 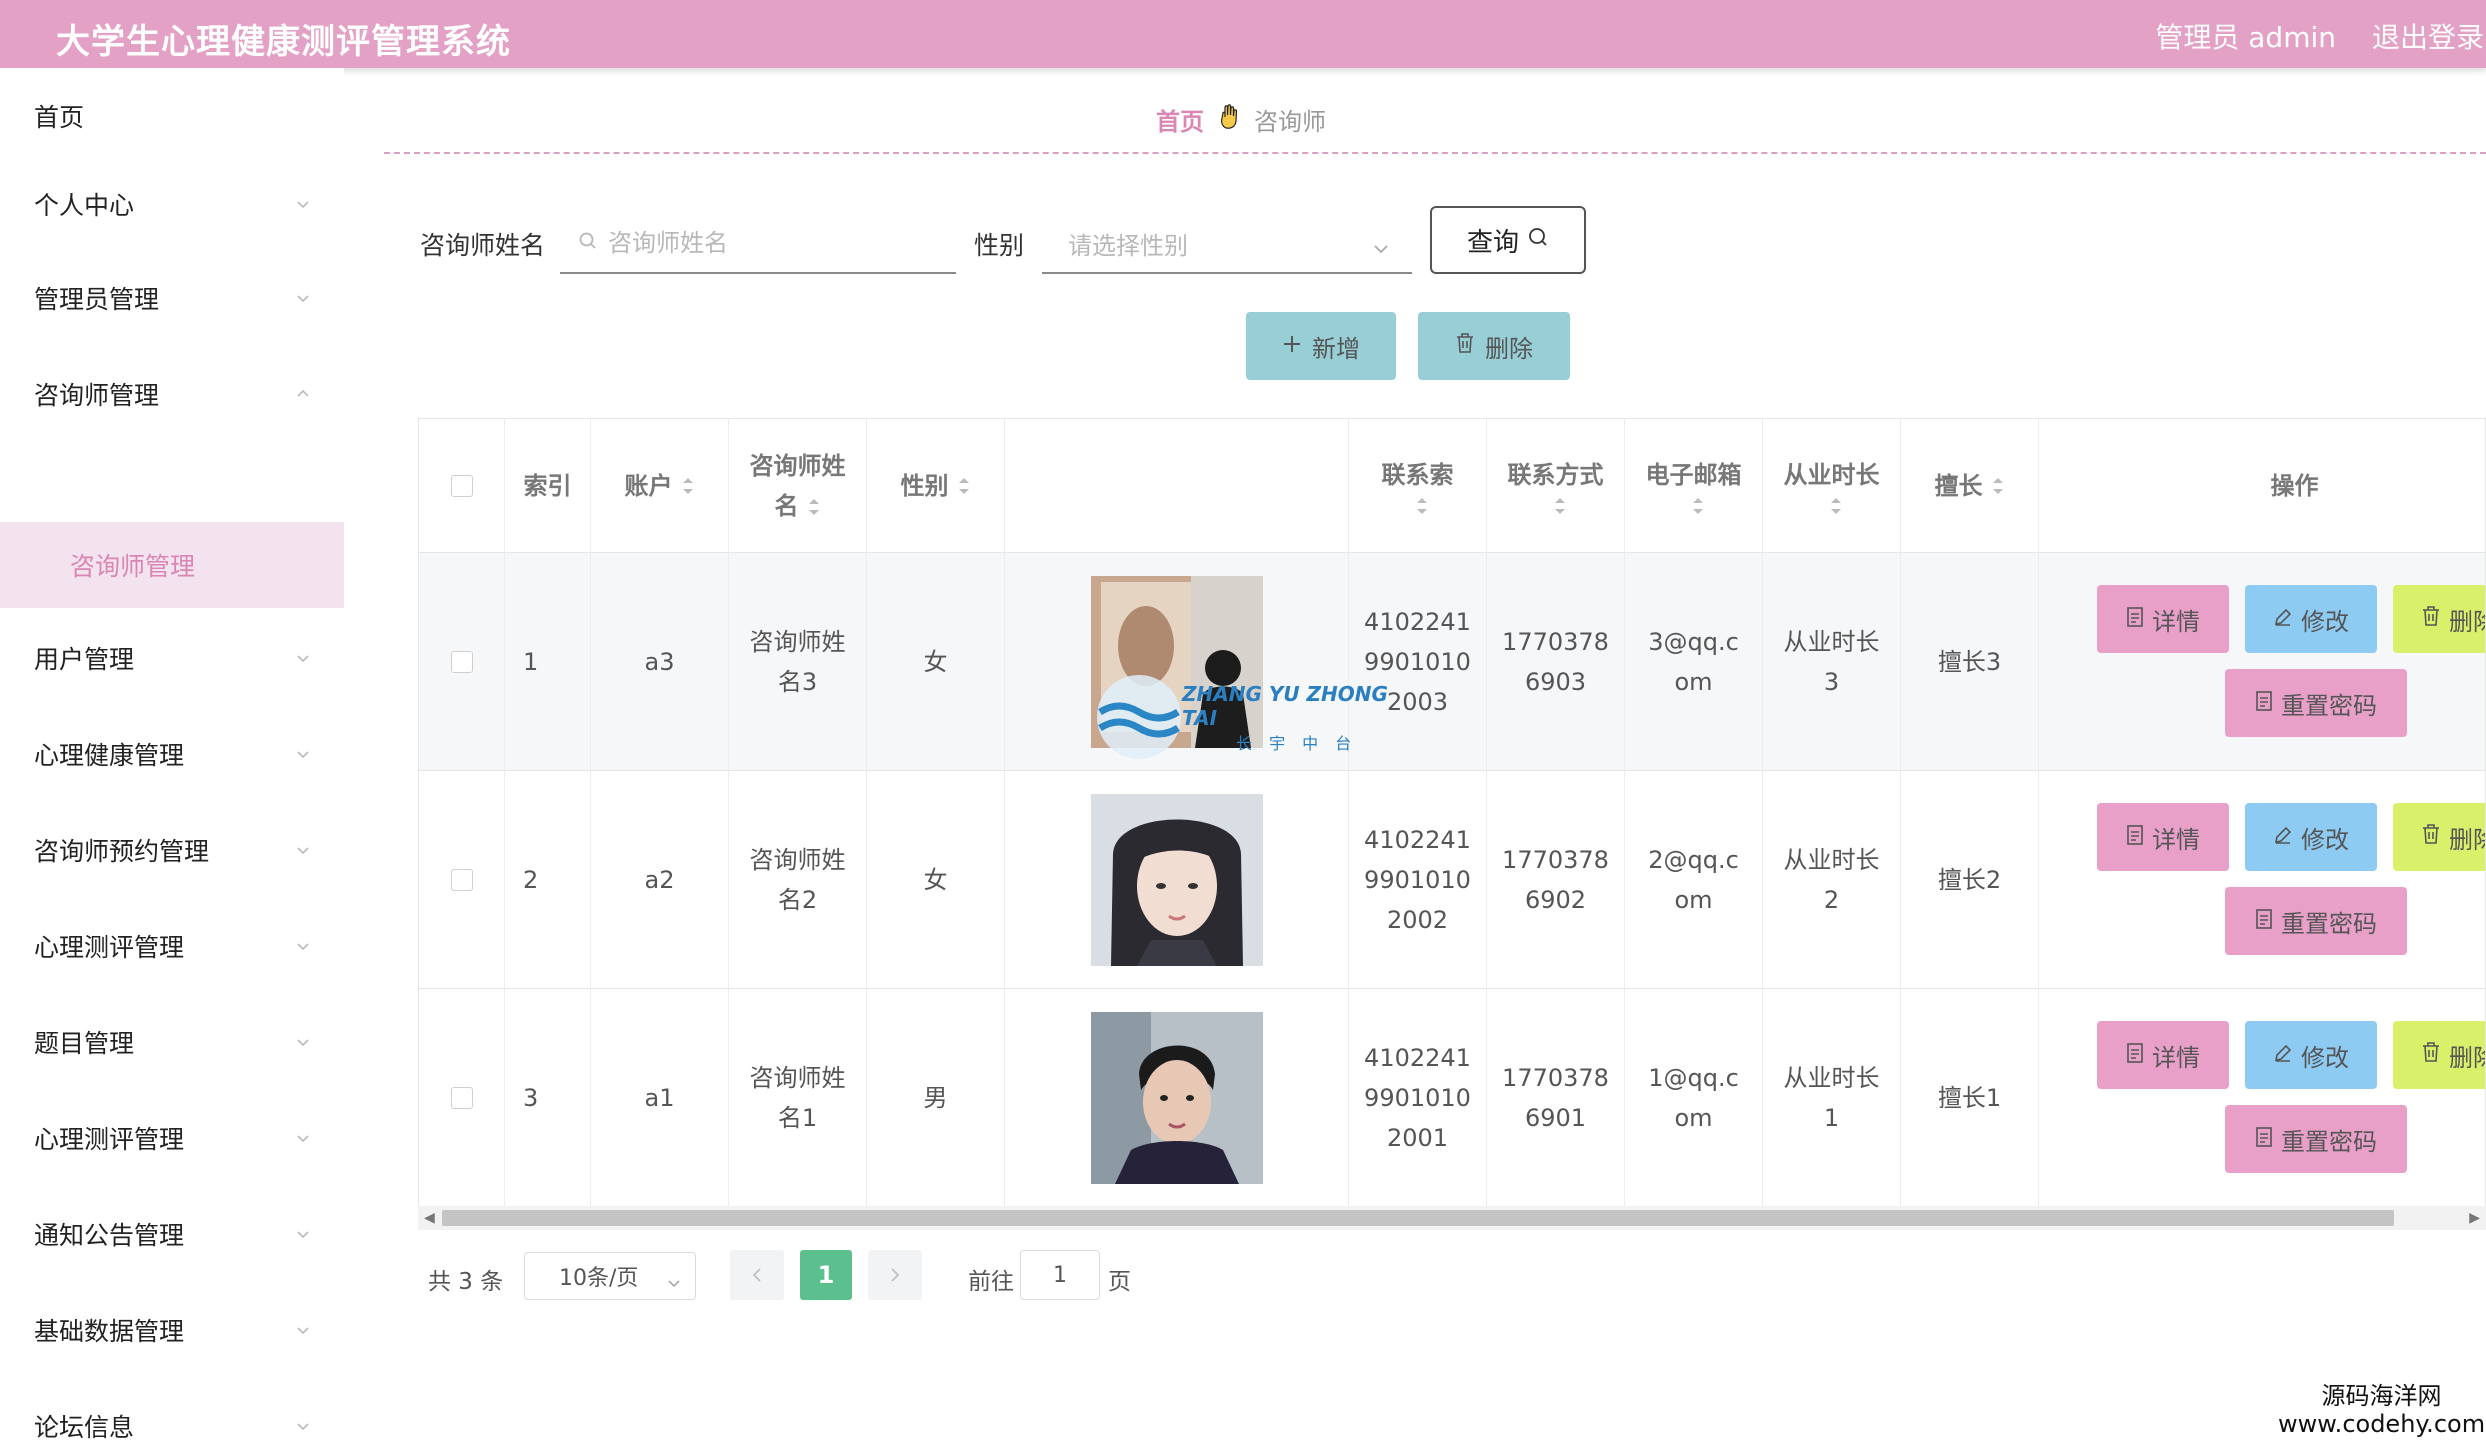 What do you see at coordinates (172, 658) in the screenshot?
I see `sidebar-item-users: 用户管理` at bounding box center [172, 658].